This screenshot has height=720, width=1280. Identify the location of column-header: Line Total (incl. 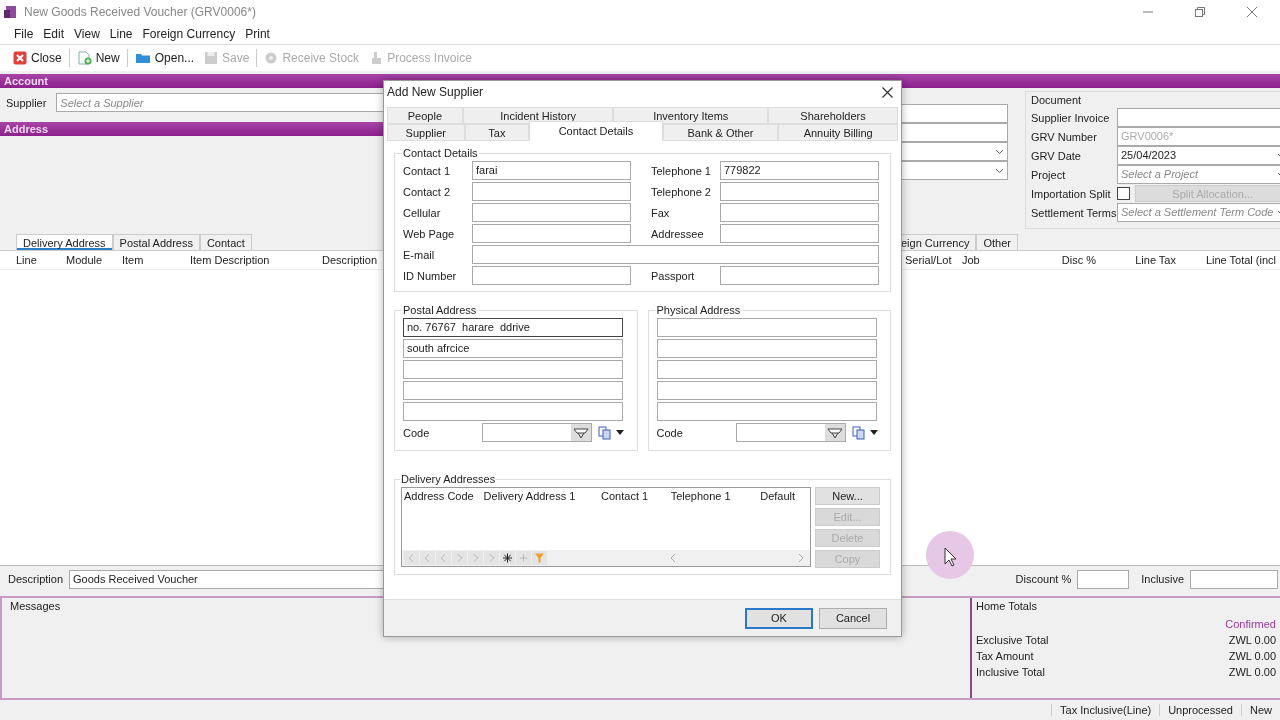
(1240, 260).